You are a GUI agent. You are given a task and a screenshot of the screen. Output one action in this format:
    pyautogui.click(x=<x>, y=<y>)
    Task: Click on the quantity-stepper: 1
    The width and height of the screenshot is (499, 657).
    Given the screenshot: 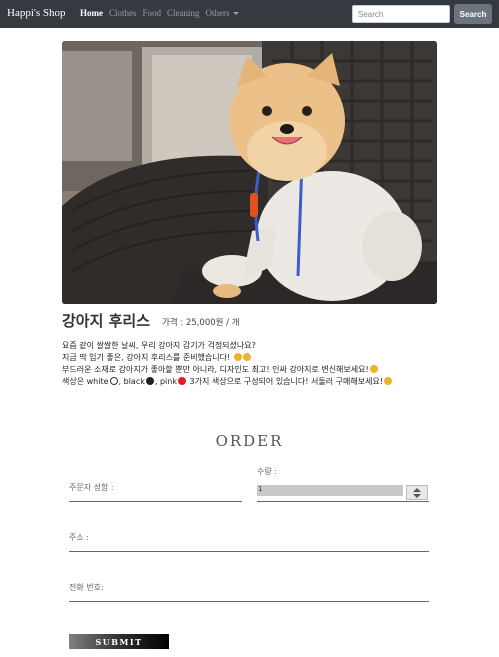 What is the action you would take?
    pyautogui.click(x=343, y=492)
    